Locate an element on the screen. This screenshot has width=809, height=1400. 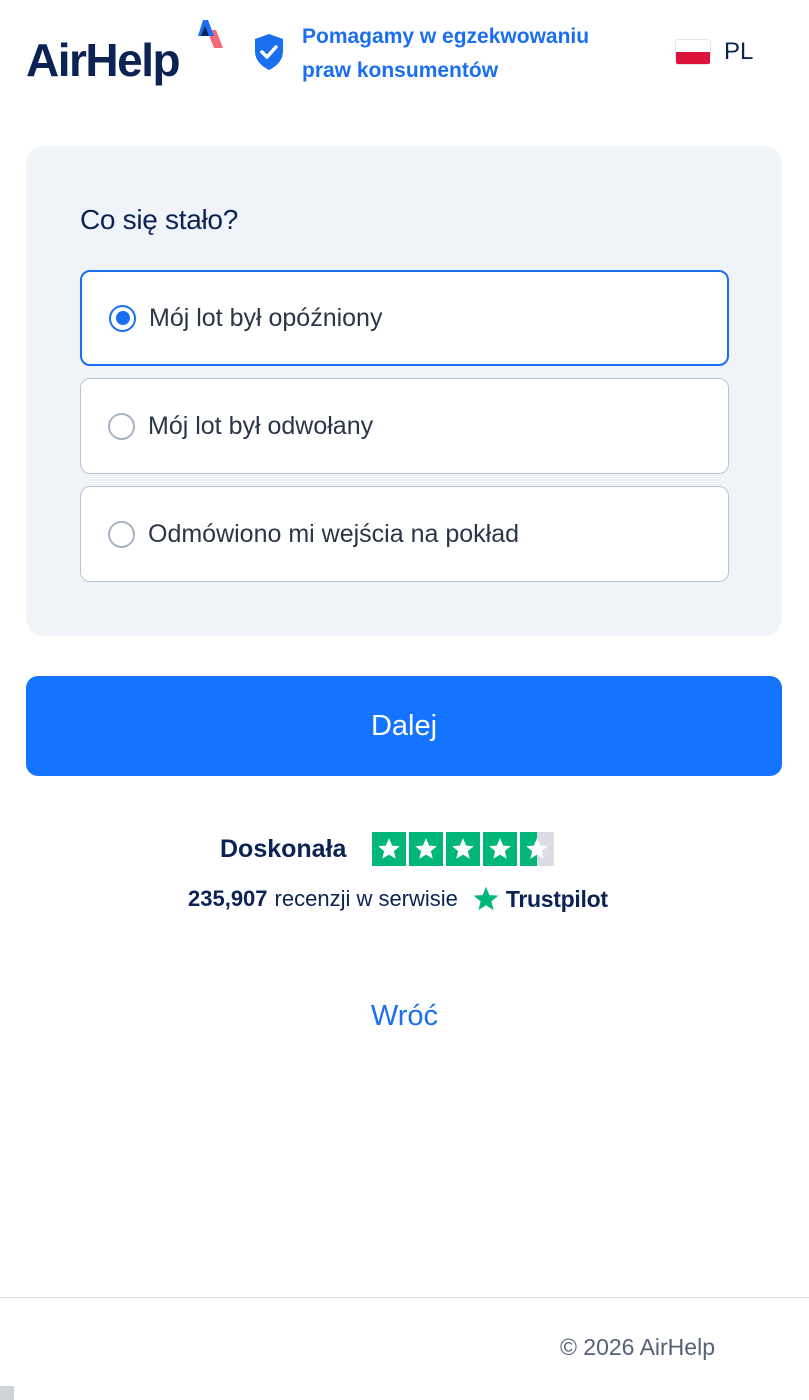
tagline: Pomagamy w egzekwowaniu praw konsumentów is located at coordinates (472, 54).